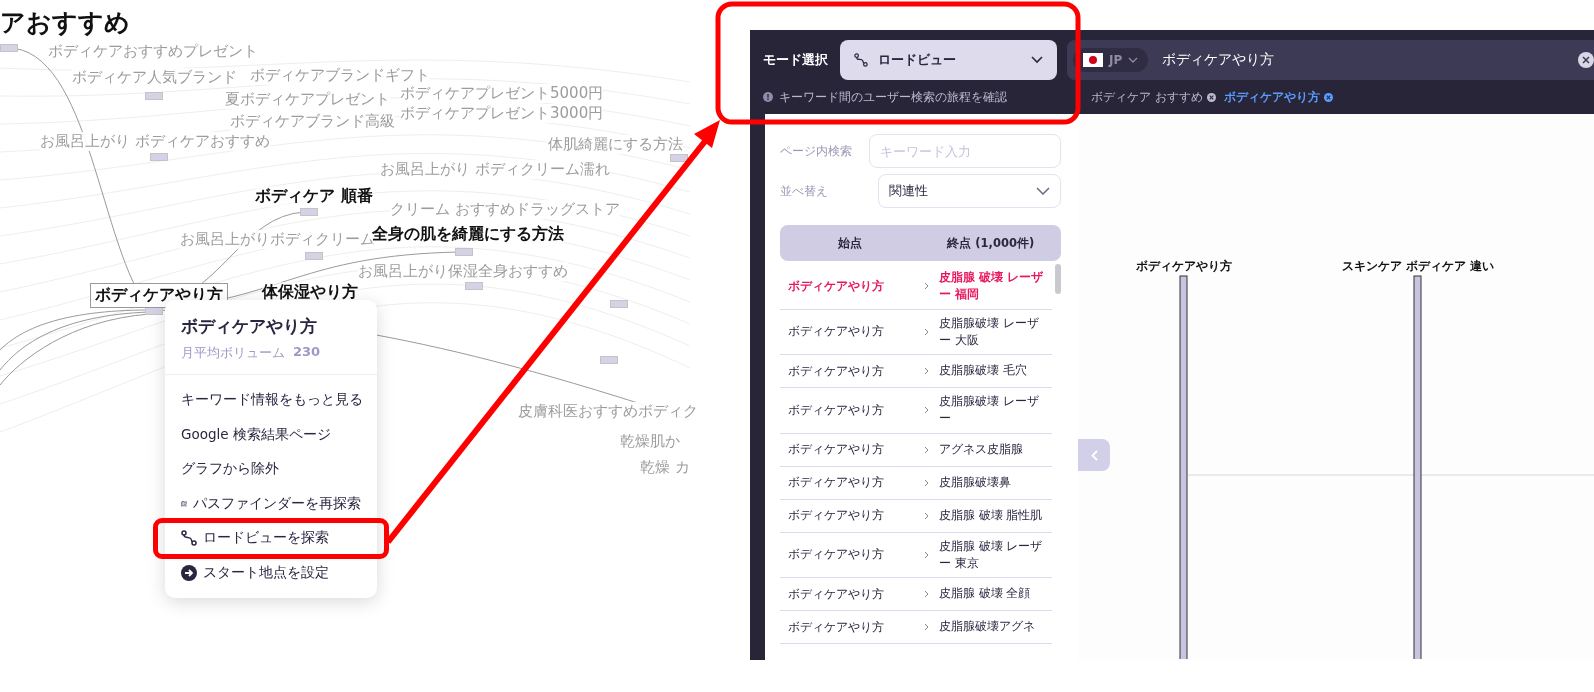 The image size is (1594, 692). Describe the element at coordinates (650, 441) in the screenshot. I see `keyword-label: 乾燥肌か` at that location.